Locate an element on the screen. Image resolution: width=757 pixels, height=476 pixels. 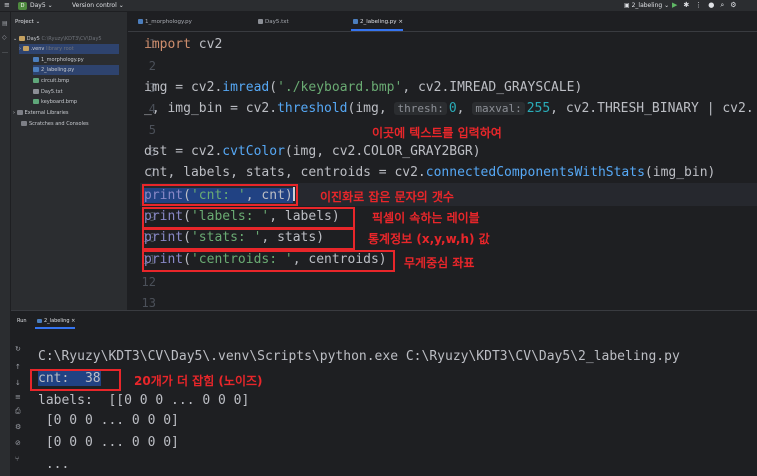
annotation-box-labels is located at coordinates (248, 218).